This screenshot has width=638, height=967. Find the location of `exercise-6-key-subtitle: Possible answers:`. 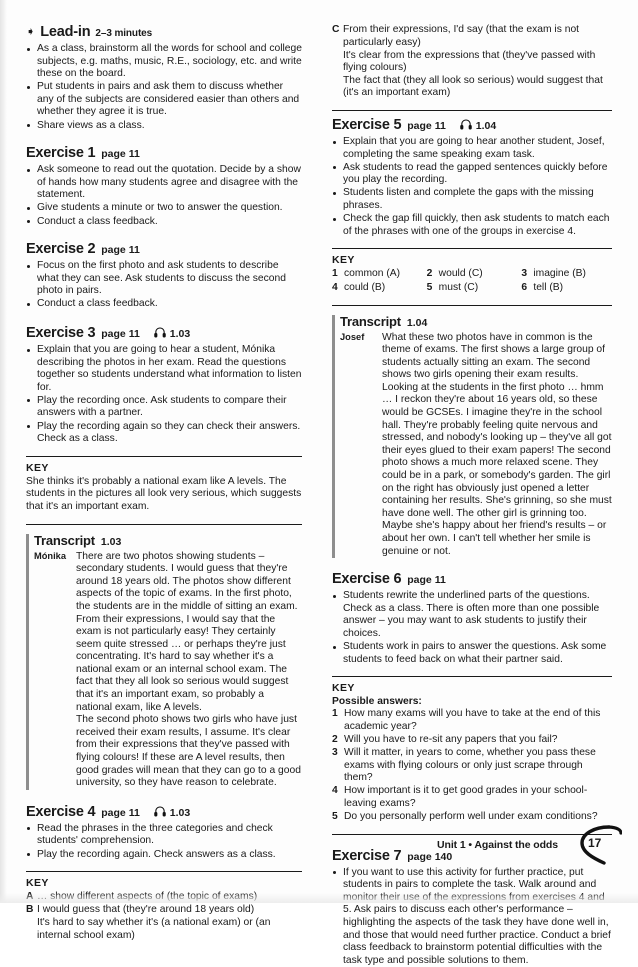

exercise-6-key-subtitle: Possible answers: is located at coordinates (377, 702).